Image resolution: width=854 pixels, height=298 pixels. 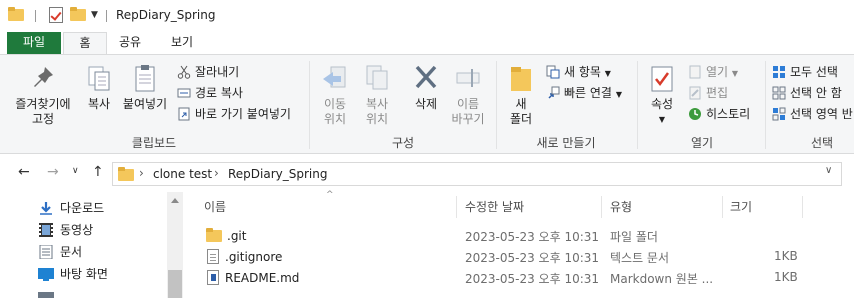 I want to click on properties-icon, so click(x=662, y=78).